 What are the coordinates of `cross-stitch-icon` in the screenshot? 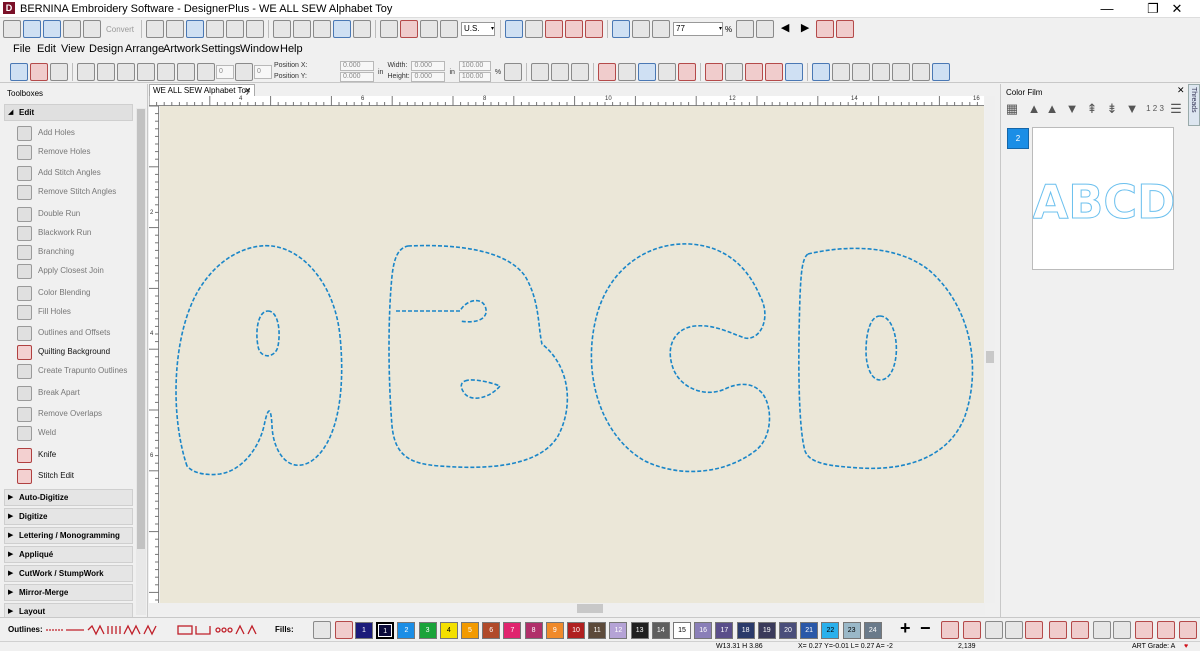 It's located at (1188, 630).